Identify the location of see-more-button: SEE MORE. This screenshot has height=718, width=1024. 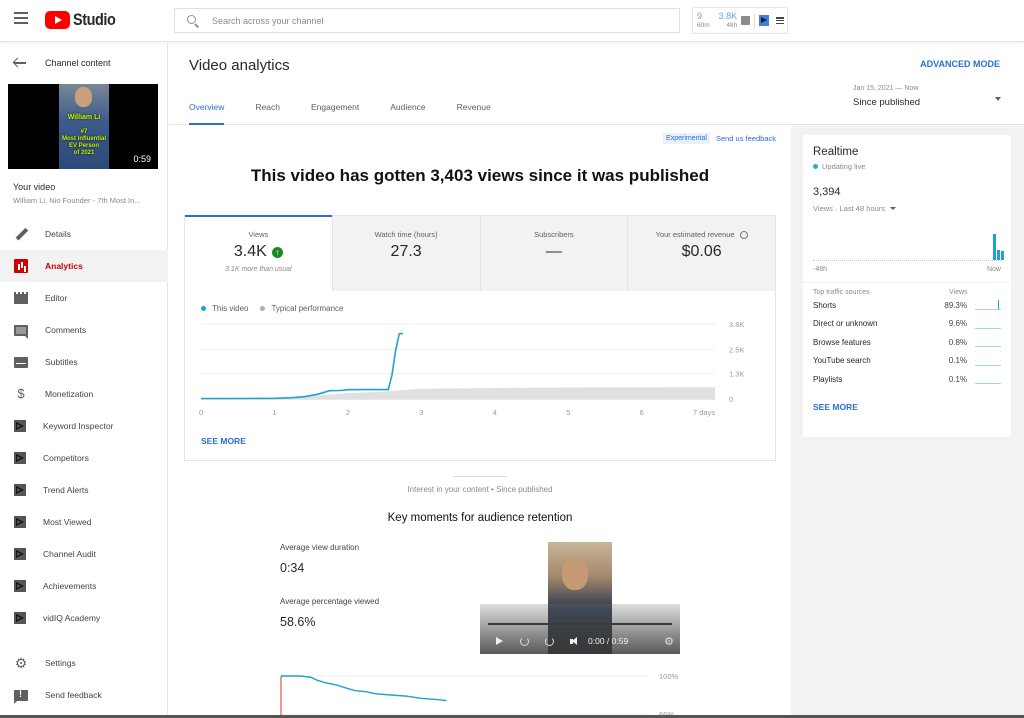
(223, 441).